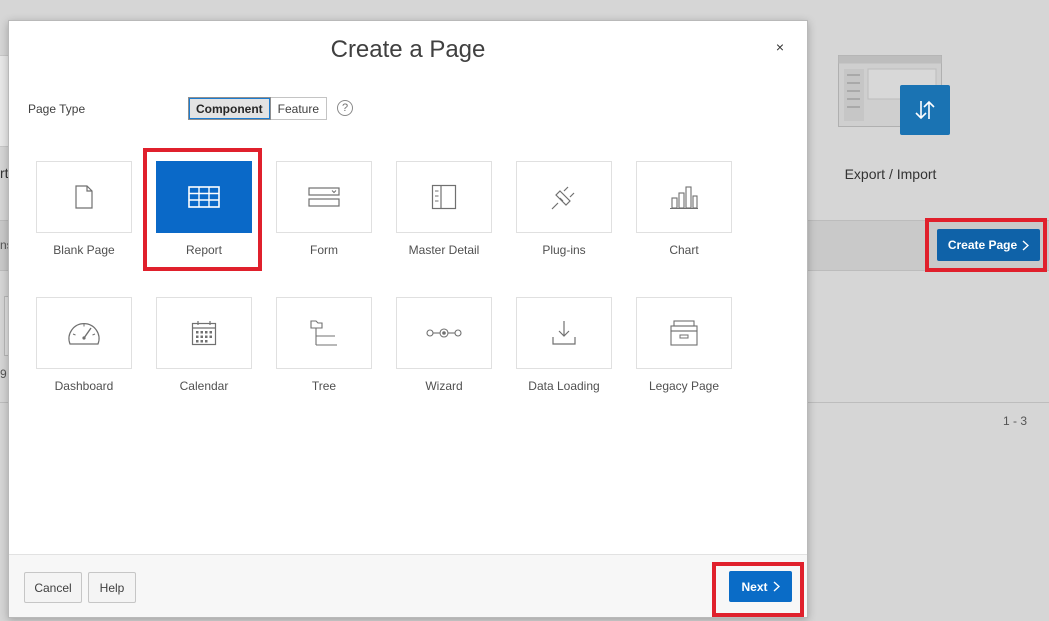 The image size is (1049, 621). I want to click on plug-ins-icon, so click(564, 197).